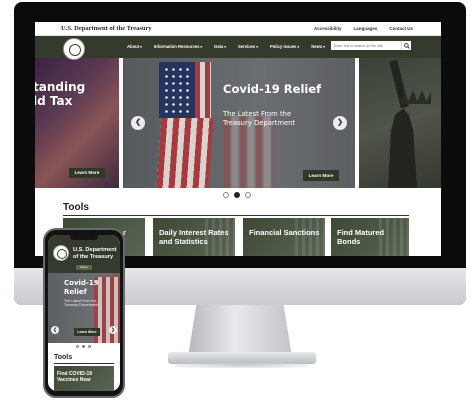 This screenshot has width=475, height=410. Describe the element at coordinates (134, 46) in the screenshot. I see `nav-item-about: About` at that location.